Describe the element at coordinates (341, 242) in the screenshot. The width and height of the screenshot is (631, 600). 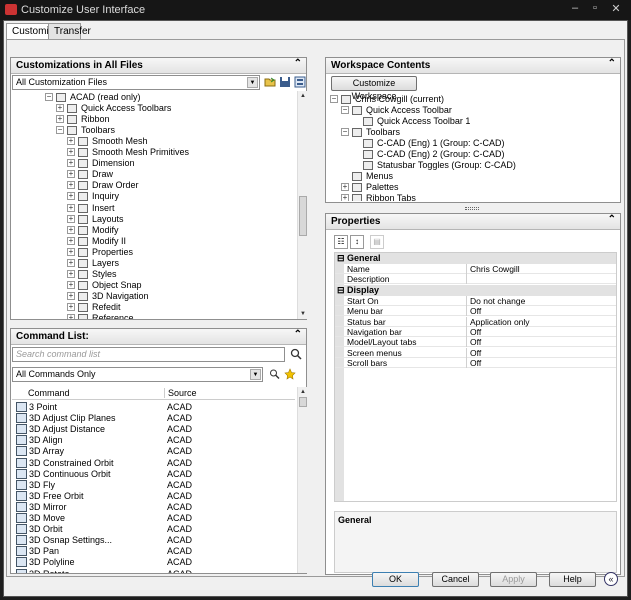
I see `categorized-icon: ☷` at that location.